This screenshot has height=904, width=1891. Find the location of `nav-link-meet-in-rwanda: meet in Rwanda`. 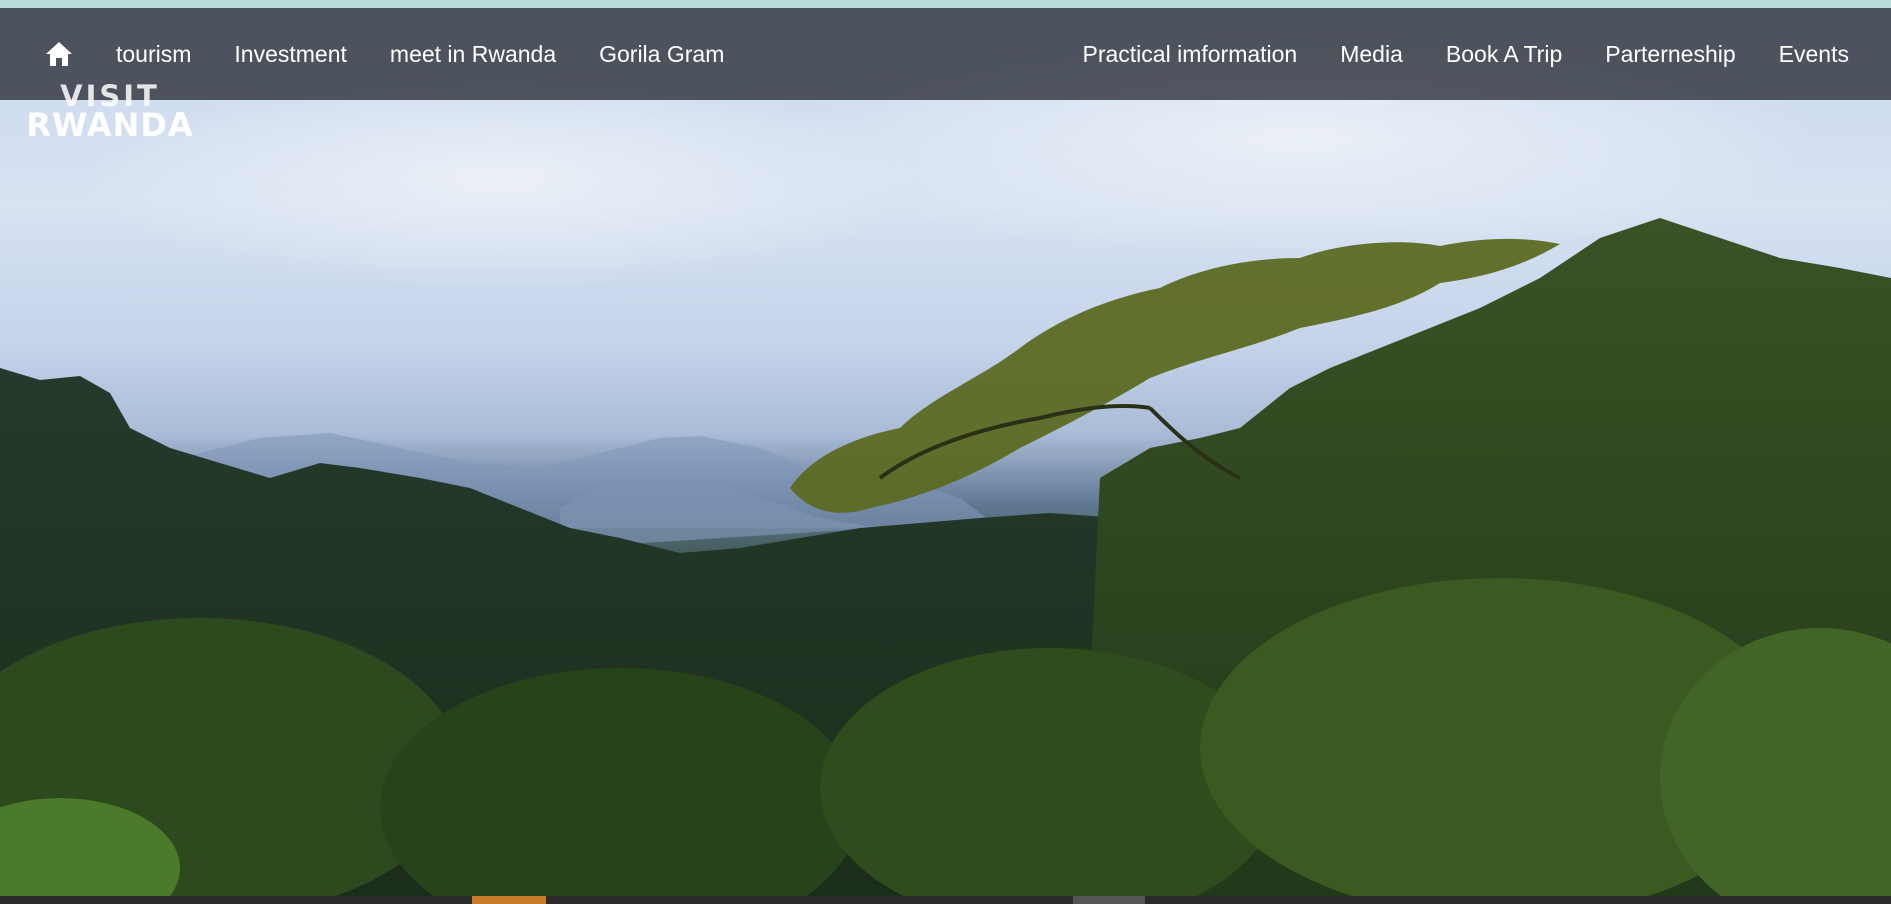

nav-link-meet-in-rwanda: meet in Rwanda is located at coordinates (473, 54).